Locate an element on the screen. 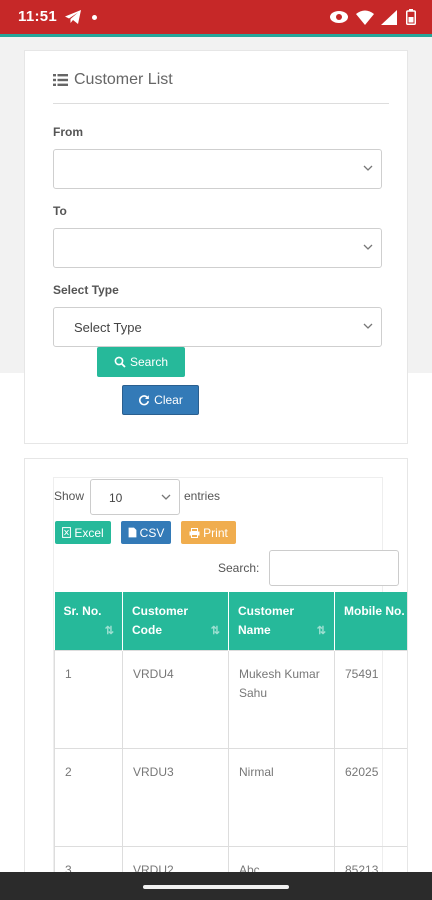 Image resolution: width=432 pixels, height=900 pixels. search-button-label: Search is located at coordinates (149, 362).